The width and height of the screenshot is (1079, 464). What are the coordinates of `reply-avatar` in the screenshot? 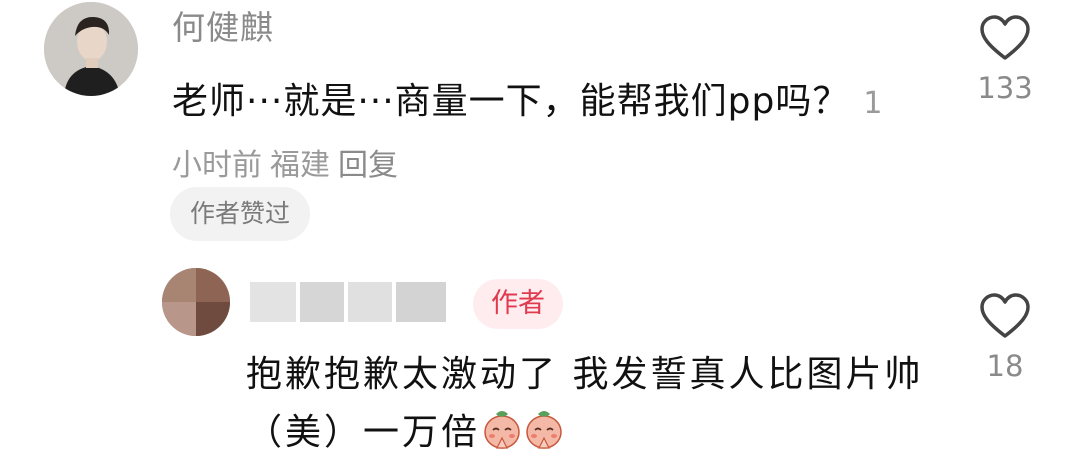 It's located at (196, 302).